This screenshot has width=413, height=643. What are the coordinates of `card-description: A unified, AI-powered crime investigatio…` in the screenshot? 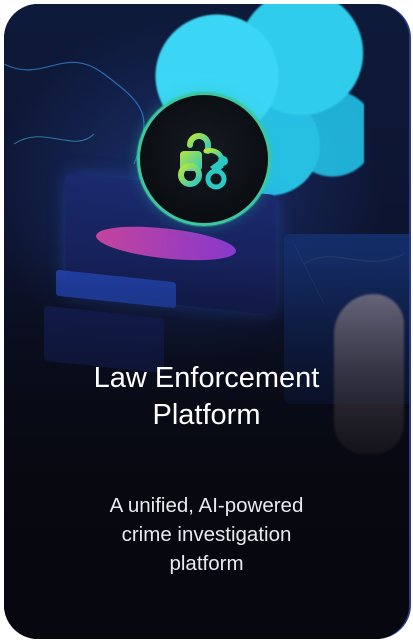 It's located at (206, 534).